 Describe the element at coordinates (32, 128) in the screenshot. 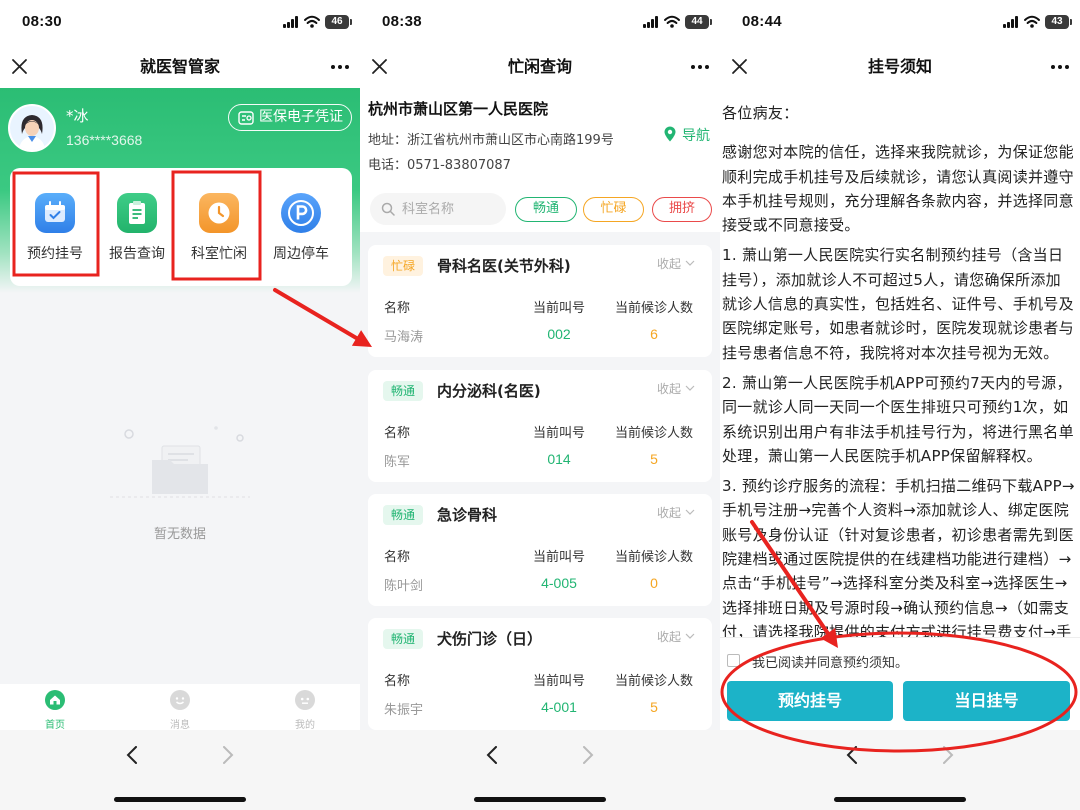

I see `avatar` at that location.